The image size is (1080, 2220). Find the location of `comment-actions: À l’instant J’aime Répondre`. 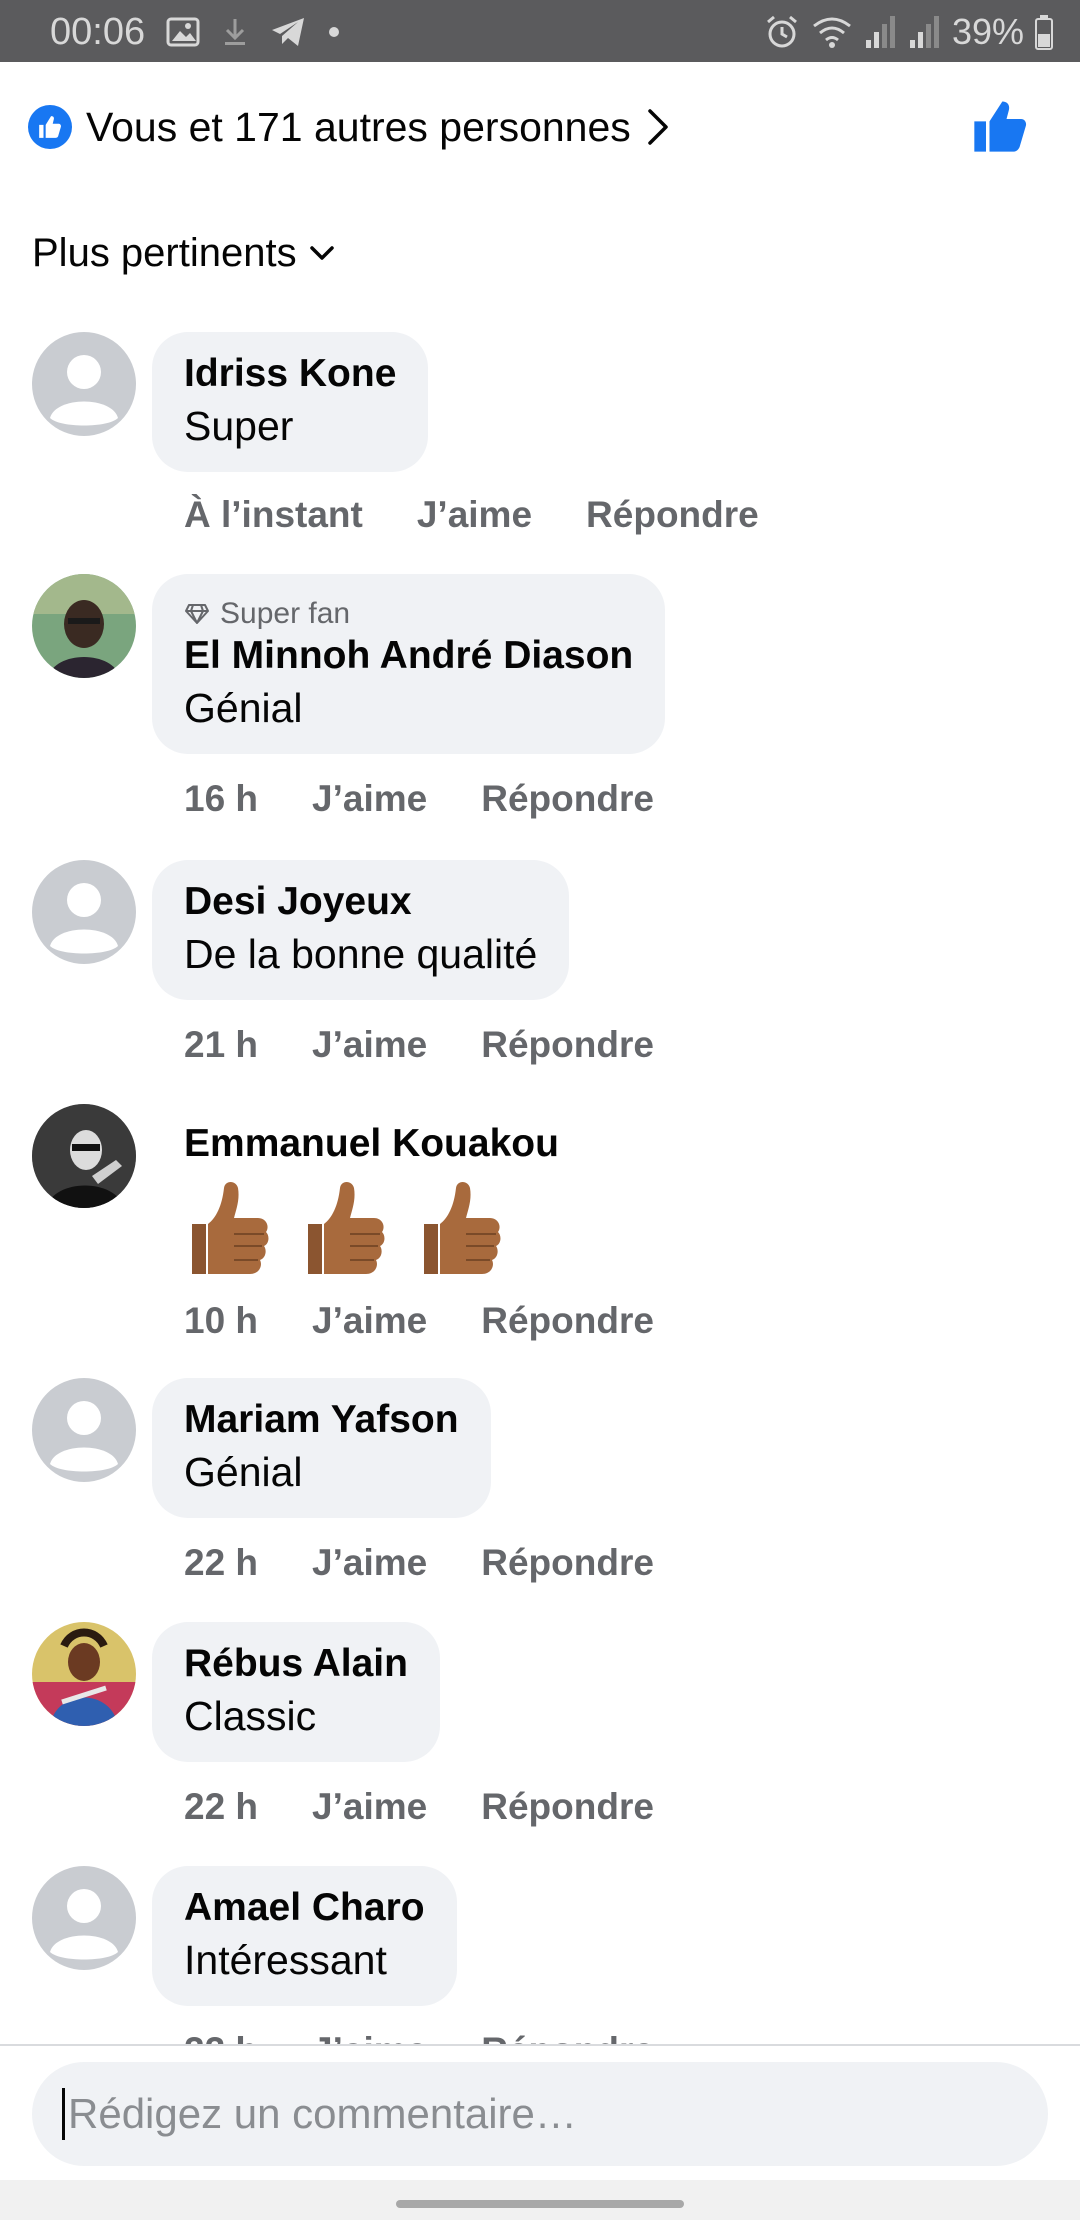

comment-actions: À l’instant J’aime Répondre is located at coordinates (498, 515).